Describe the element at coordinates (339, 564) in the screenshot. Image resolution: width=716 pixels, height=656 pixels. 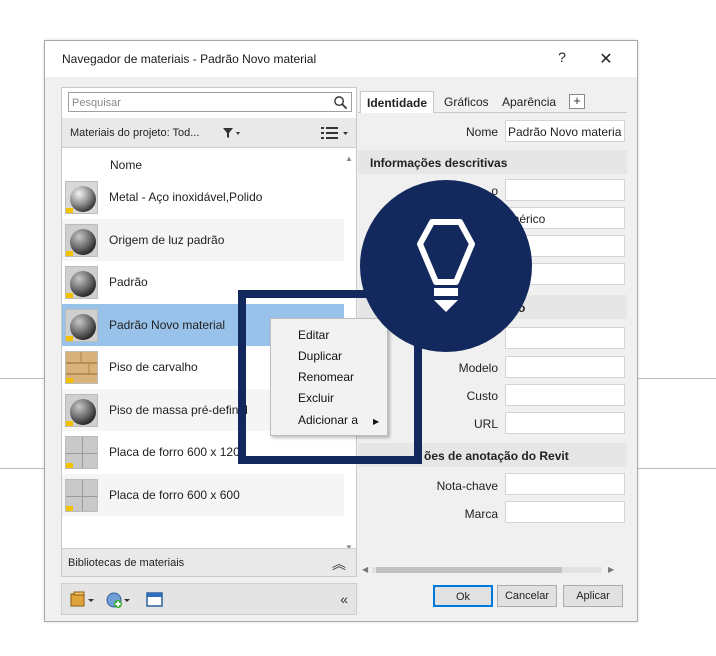
I see `collapse-up-icon: ︽` at that location.